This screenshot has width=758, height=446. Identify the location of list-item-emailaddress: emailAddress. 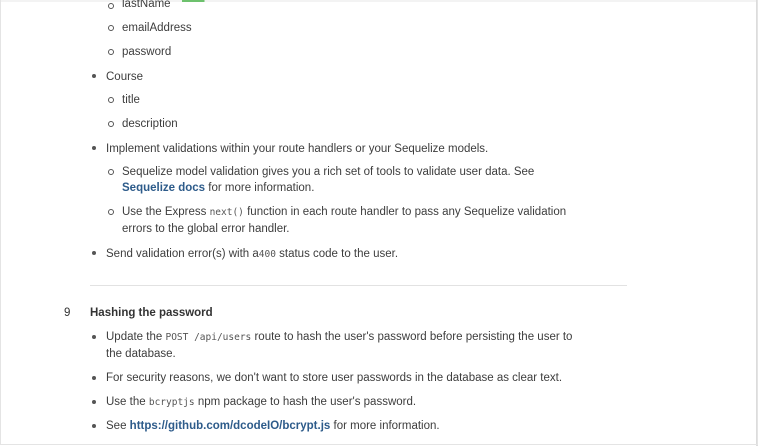
(157, 28).